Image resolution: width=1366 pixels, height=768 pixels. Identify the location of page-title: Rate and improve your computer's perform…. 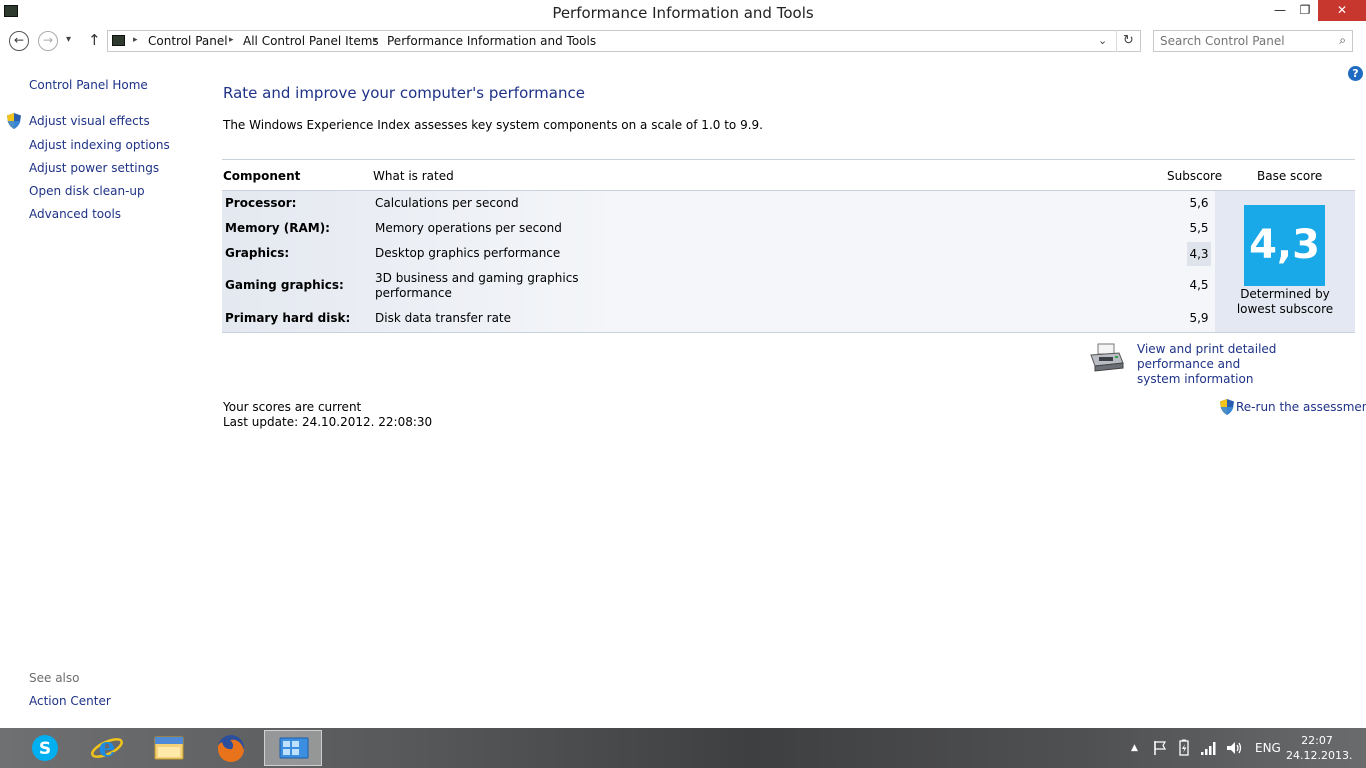
(404, 93).